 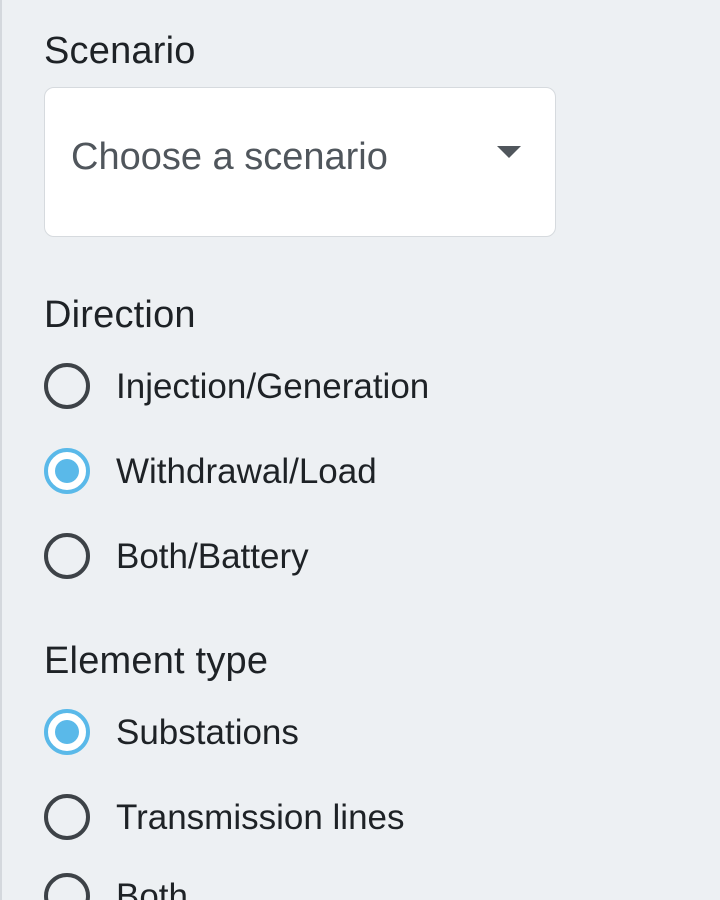 What do you see at coordinates (156, 661) in the screenshot?
I see `element-type-label: Element type` at bounding box center [156, 661].